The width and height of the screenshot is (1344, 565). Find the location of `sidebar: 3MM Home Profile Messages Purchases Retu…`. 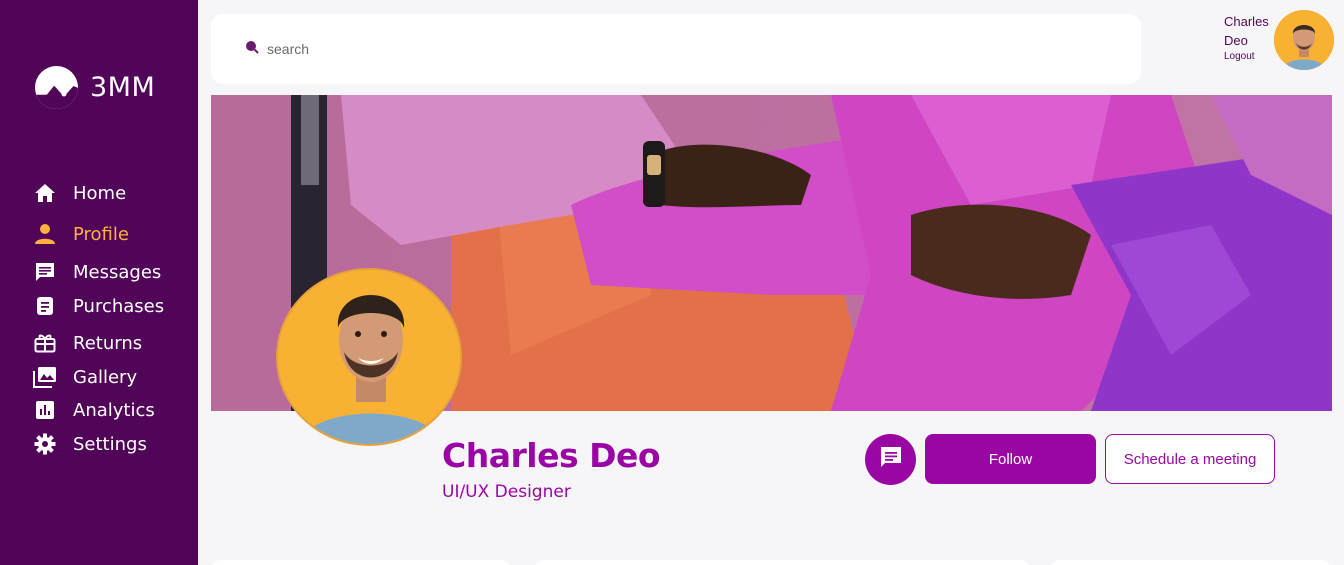

sidebar: 3MM Home Profile Messages Purchases Retu… is located at coordinates (99, 282).